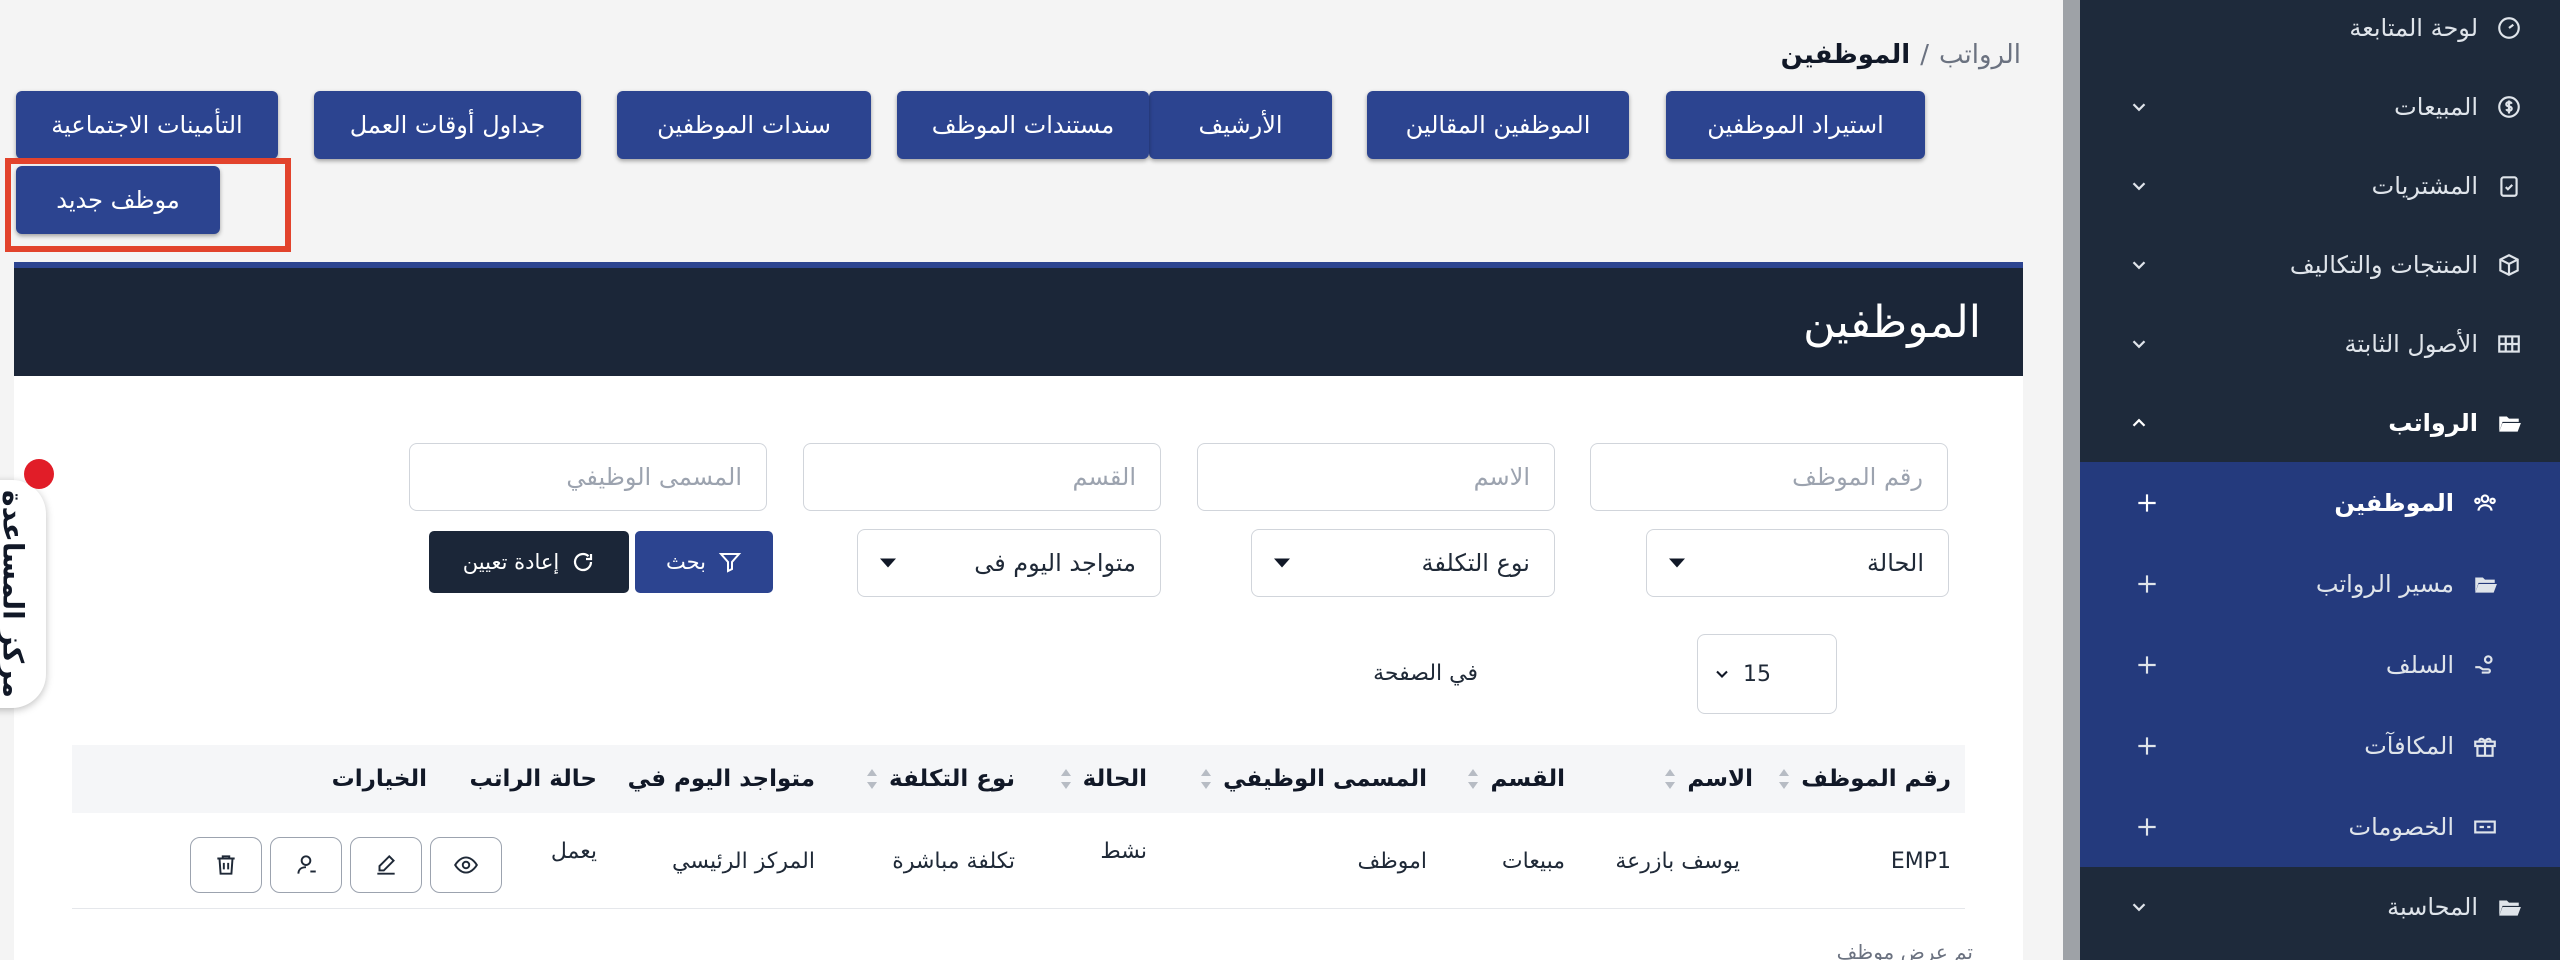  Describe the element at coordinates (1980, 55) in the screenshot. I see `breadcrumb-parent: الرواتب` at that location.